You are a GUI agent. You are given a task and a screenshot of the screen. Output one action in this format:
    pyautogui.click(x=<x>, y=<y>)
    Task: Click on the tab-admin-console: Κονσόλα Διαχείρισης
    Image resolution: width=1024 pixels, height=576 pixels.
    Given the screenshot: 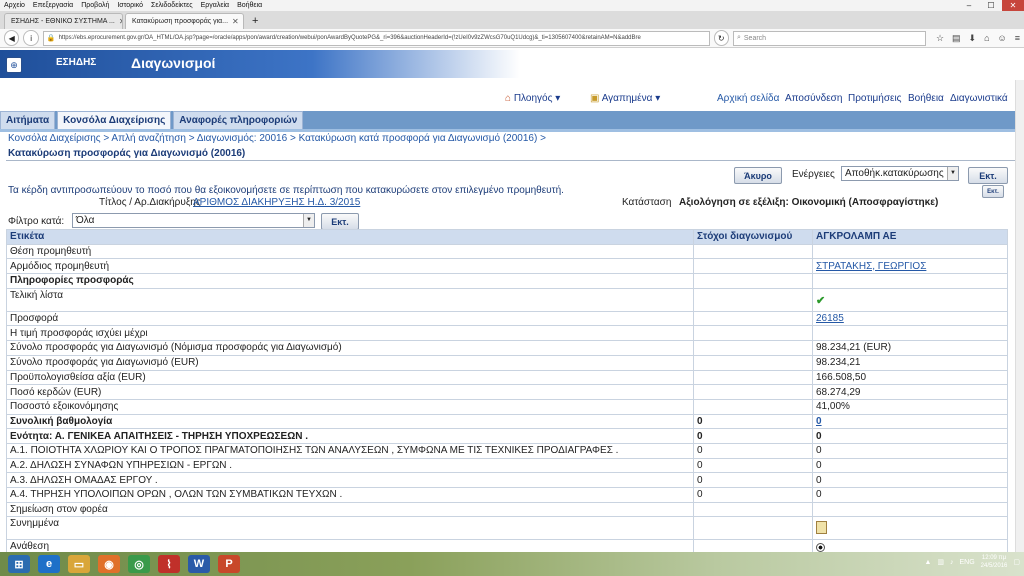 What is the action you would take?
    pyautogui.click(x=114, y=120)
    